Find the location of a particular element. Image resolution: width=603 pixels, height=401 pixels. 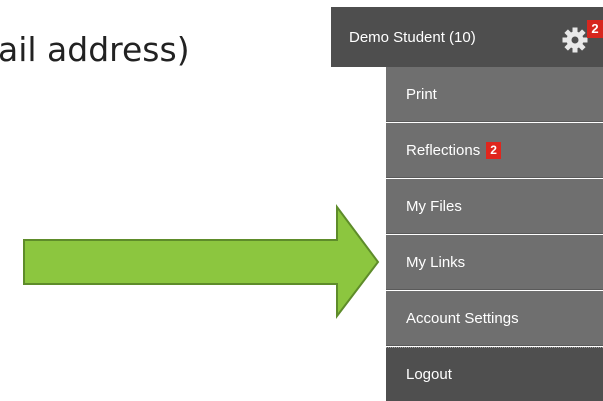

menu-item-my-links: My Links is located at coordinates (494, 262).